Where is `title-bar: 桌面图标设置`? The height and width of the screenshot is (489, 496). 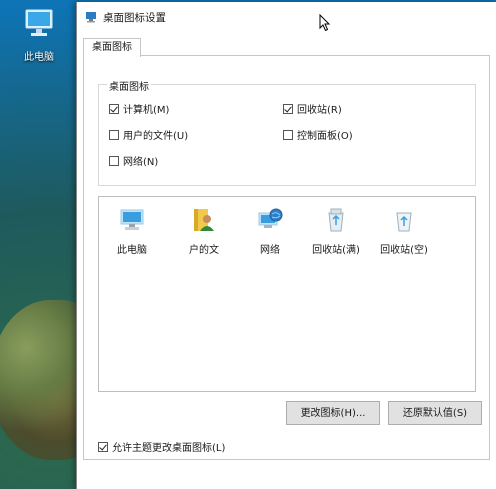
title-bar: 桌面图标设置 is located at coordinates (286, 17).